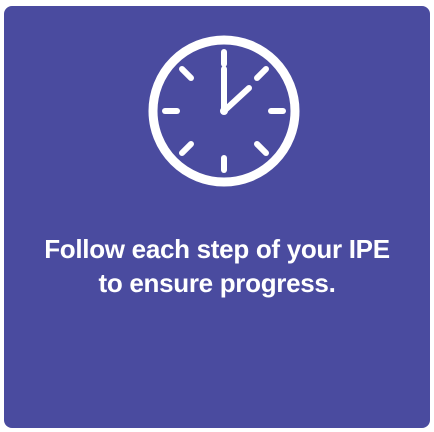 This screenshot has width=434, height=432. Describe the element at coordinates (224, 111) in the screenshot. I see `clock-icon` at that location.